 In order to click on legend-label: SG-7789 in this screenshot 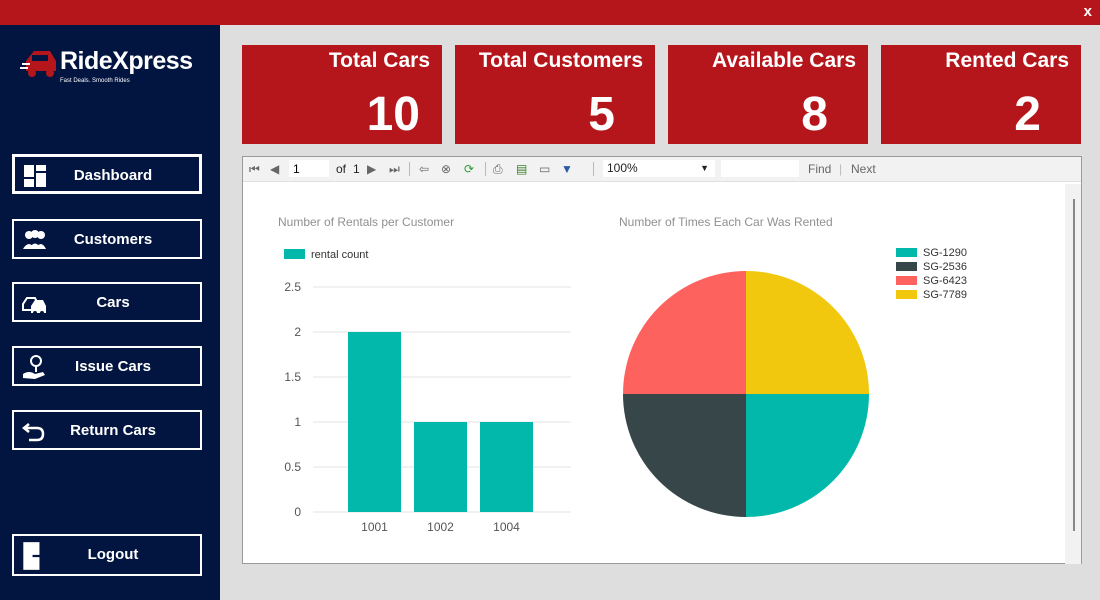, I will do `click(945, 295)`.